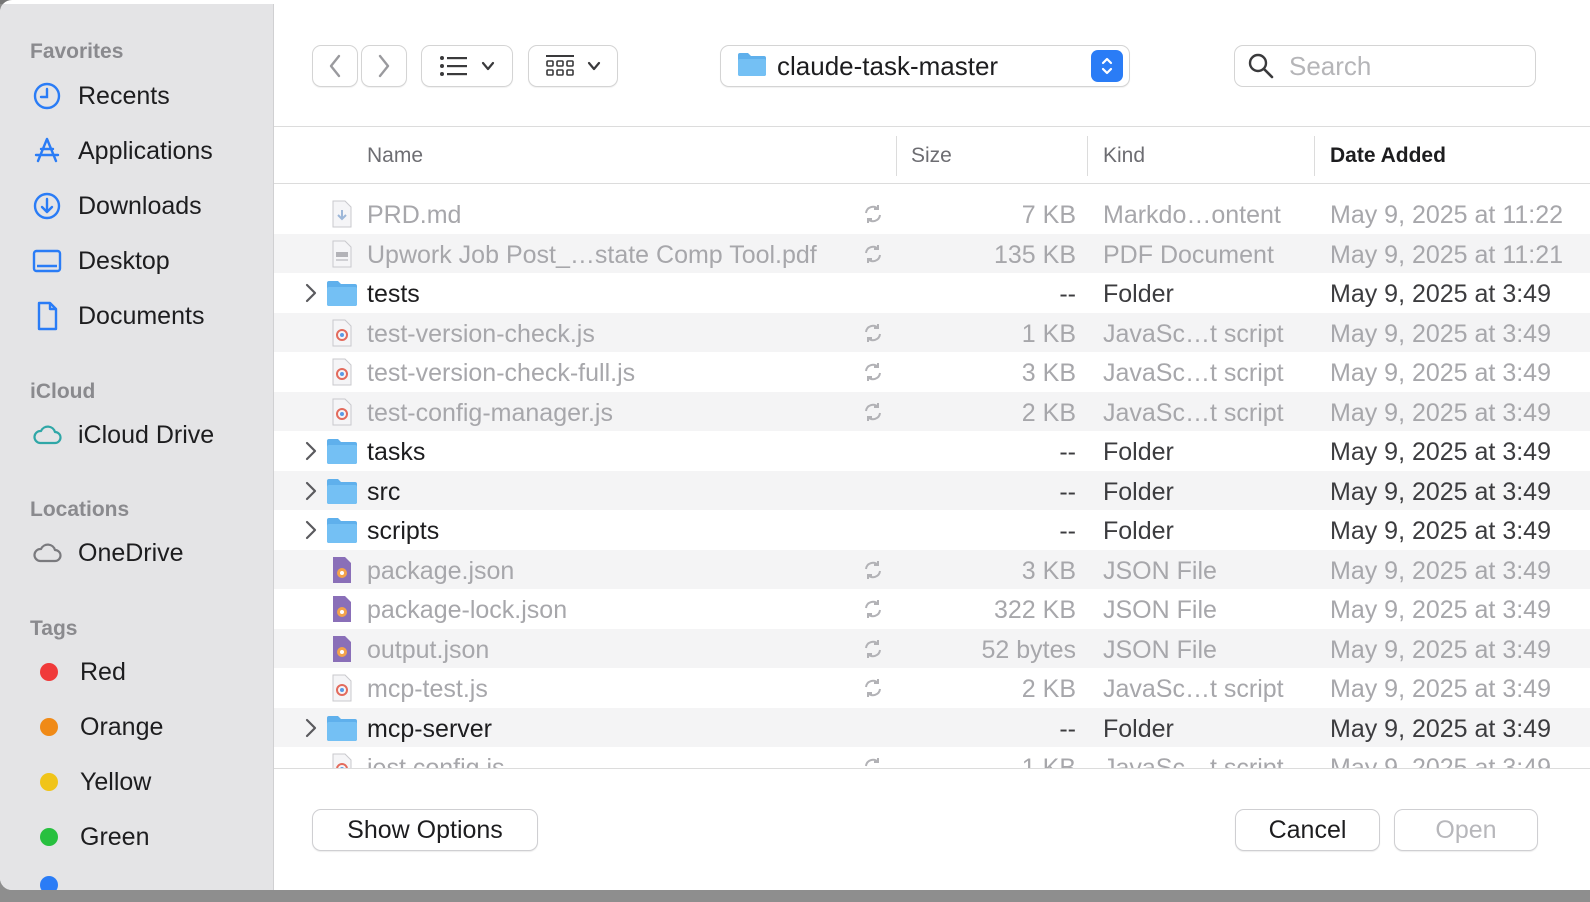  What do you see at coordinates (1124, 156) in the screenshot?
I see `column-header-kind: Kind` at bounding box center [1124, 156].